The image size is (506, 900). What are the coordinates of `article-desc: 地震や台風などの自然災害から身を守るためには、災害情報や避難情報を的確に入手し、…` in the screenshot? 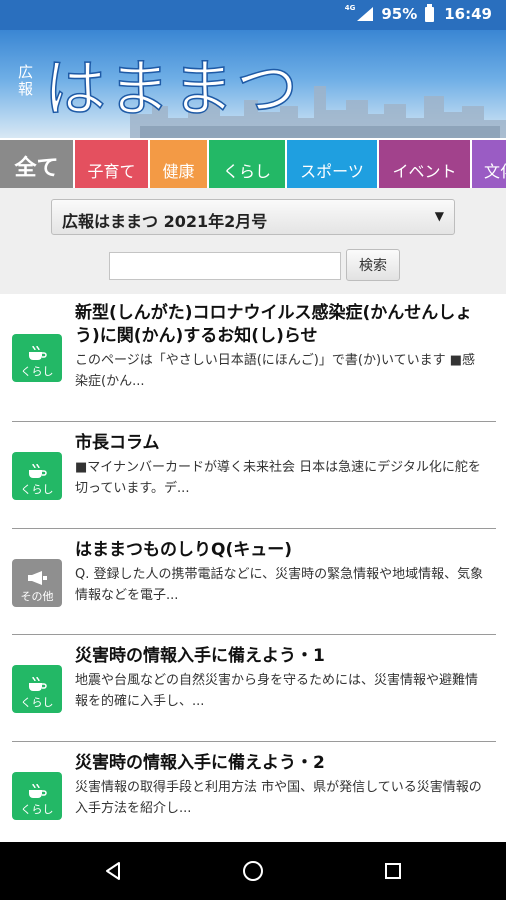 It's located at (277, 691).